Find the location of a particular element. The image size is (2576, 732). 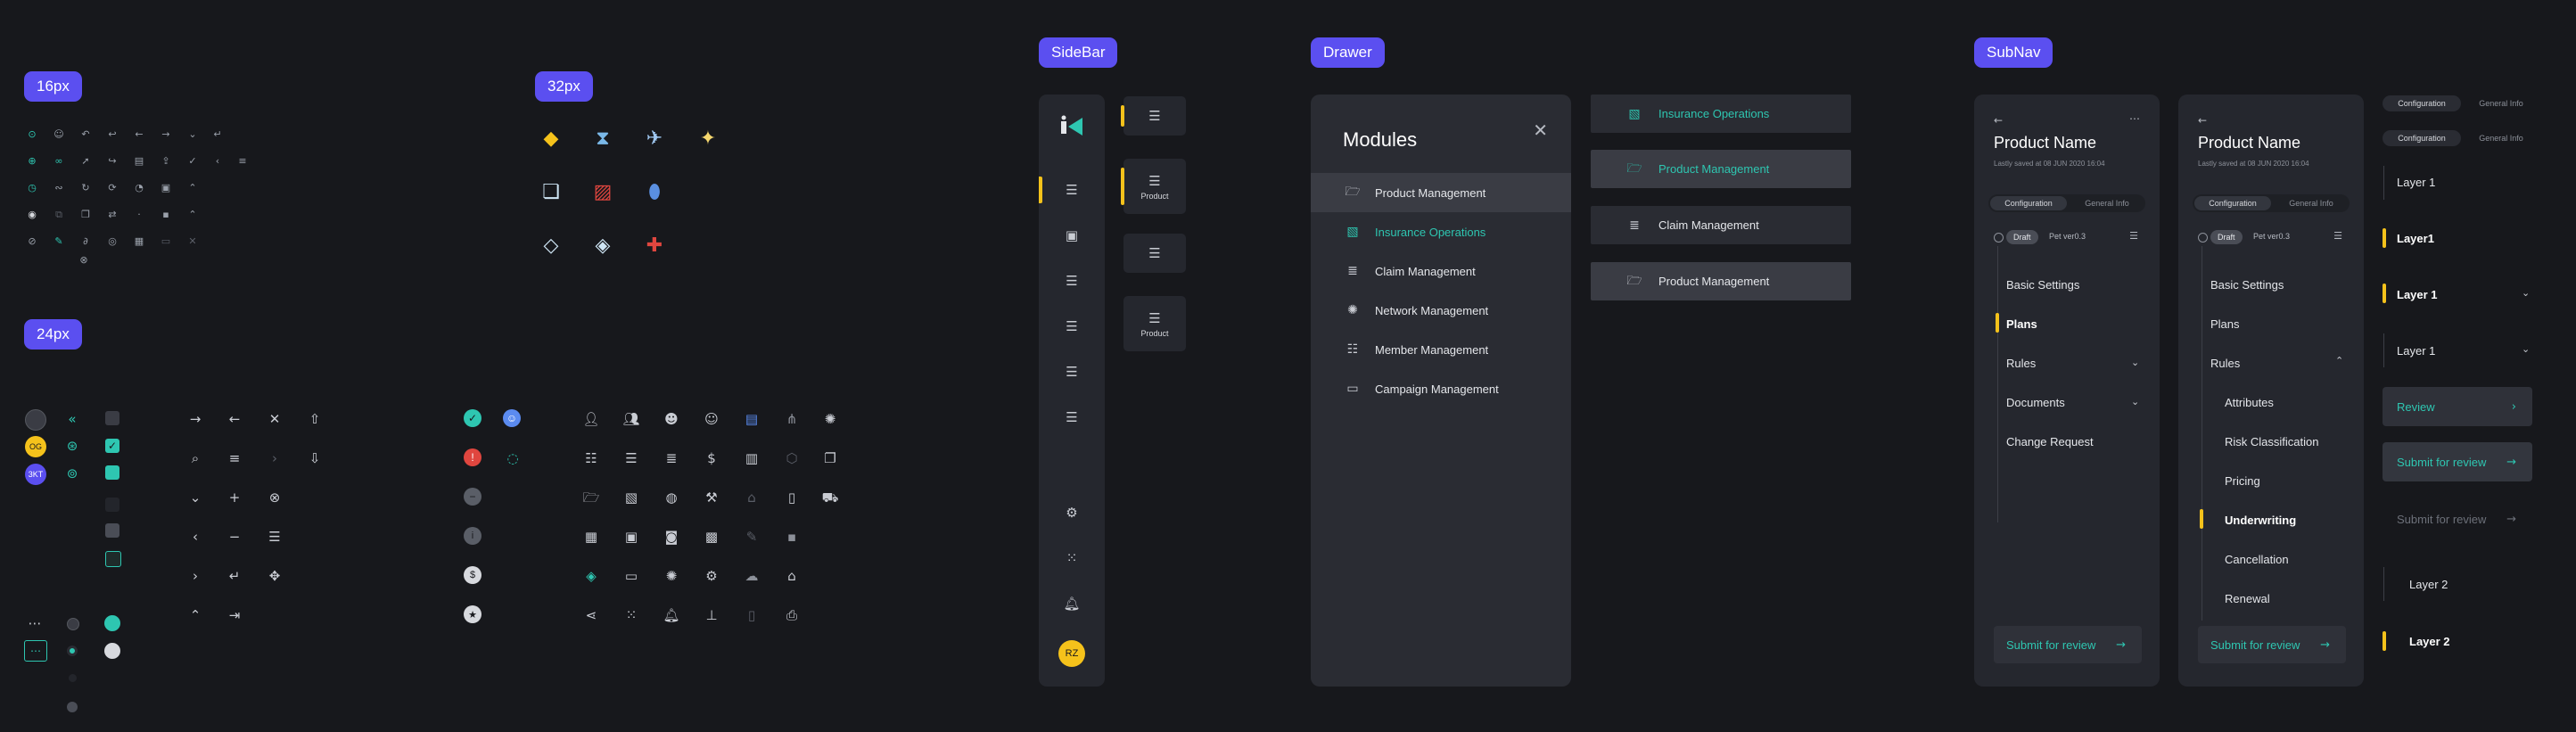

layer-item: Layer 1 is located at coordinates (2416, 182).